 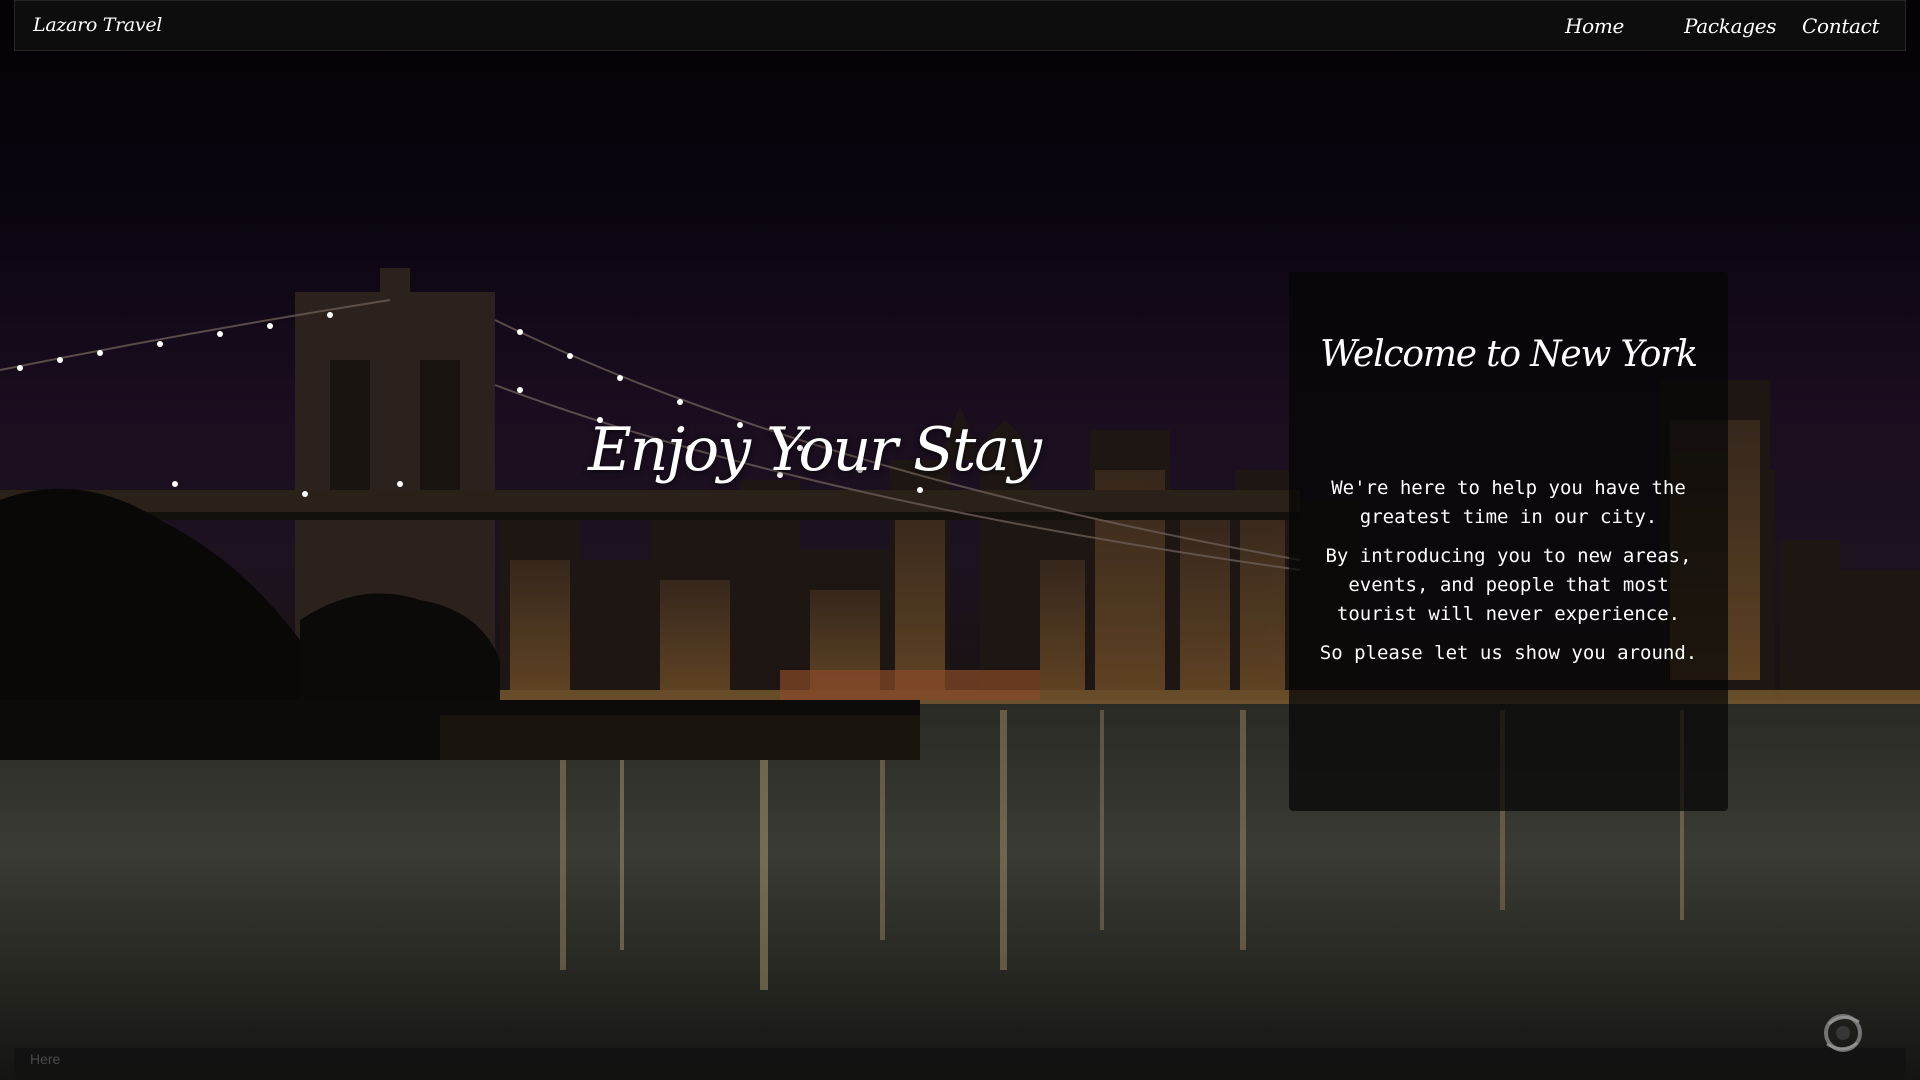 I want to click on top-navbar: Lazaro Travel Home Packages Contact, so click(x=960, y=25).